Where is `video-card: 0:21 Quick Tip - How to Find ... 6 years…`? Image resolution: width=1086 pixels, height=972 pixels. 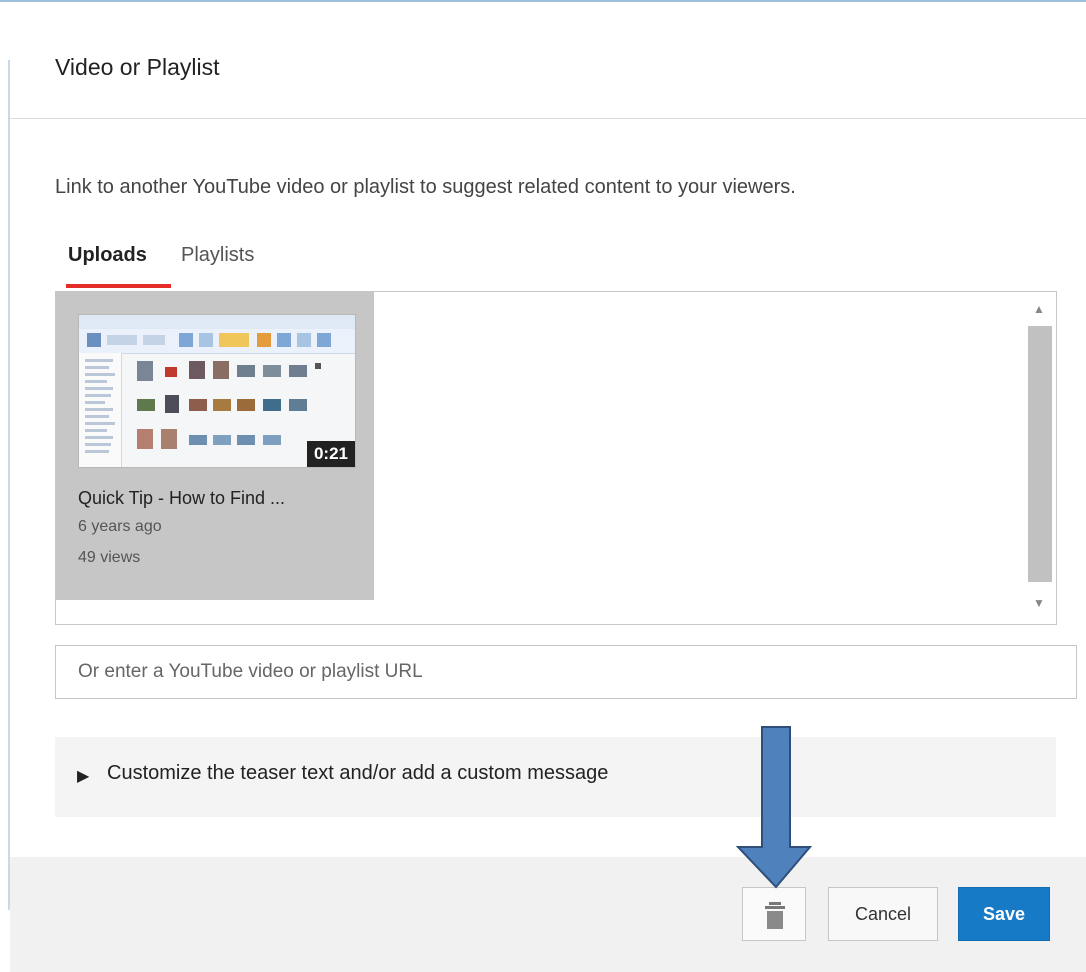
video-card: 0:21 Quick Tip - How to Find ... 6 years… is located at coordinates (215, 446).